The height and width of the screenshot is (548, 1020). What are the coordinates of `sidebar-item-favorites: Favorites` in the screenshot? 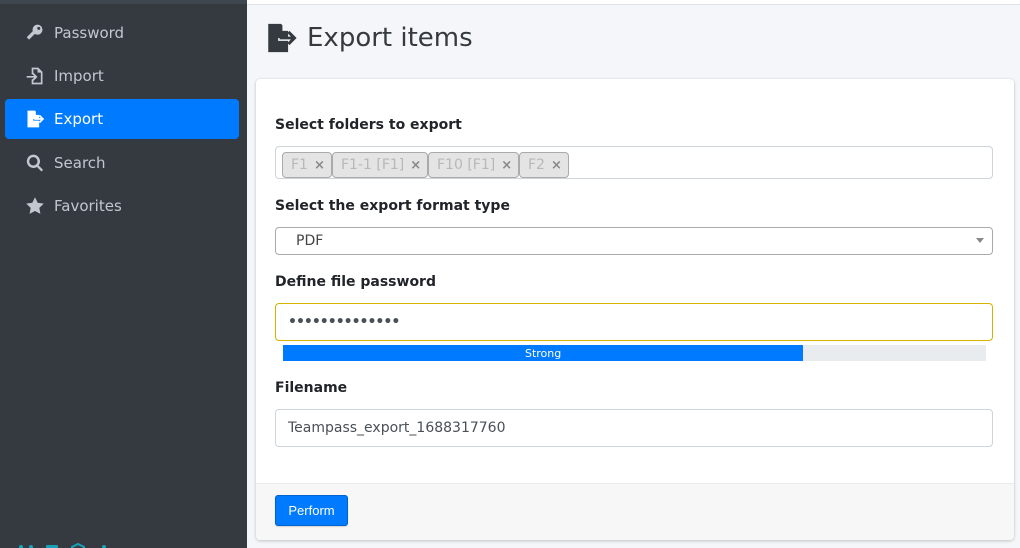 It's located at (122, 206).